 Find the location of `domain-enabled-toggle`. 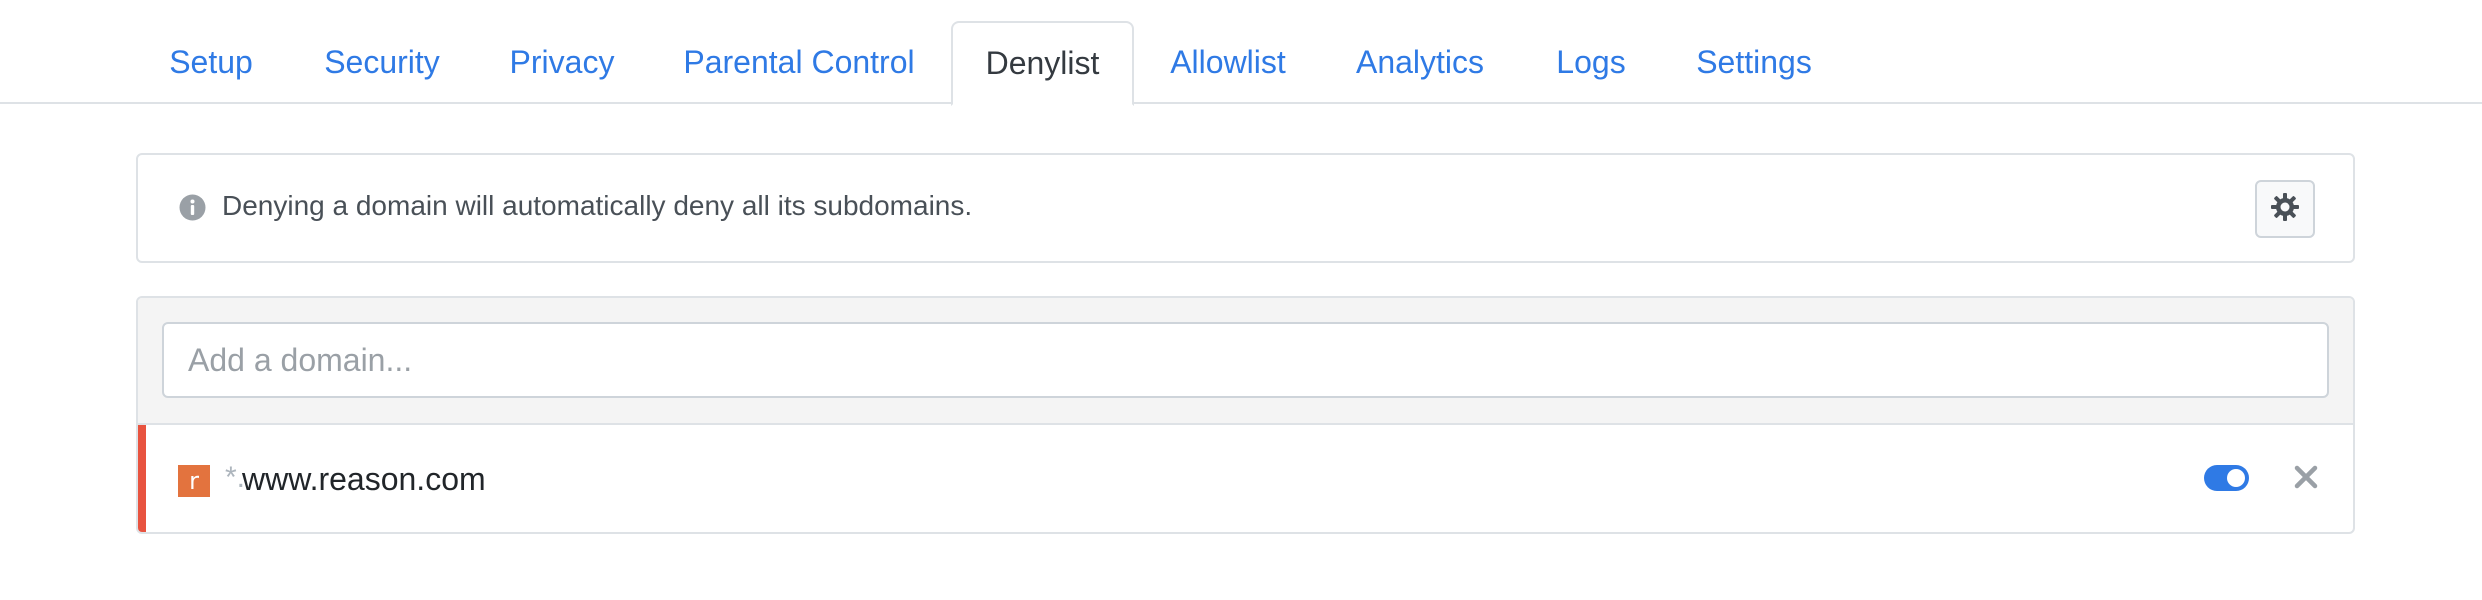

domain-enabled-toggle is located at coordinates (2226, 478).